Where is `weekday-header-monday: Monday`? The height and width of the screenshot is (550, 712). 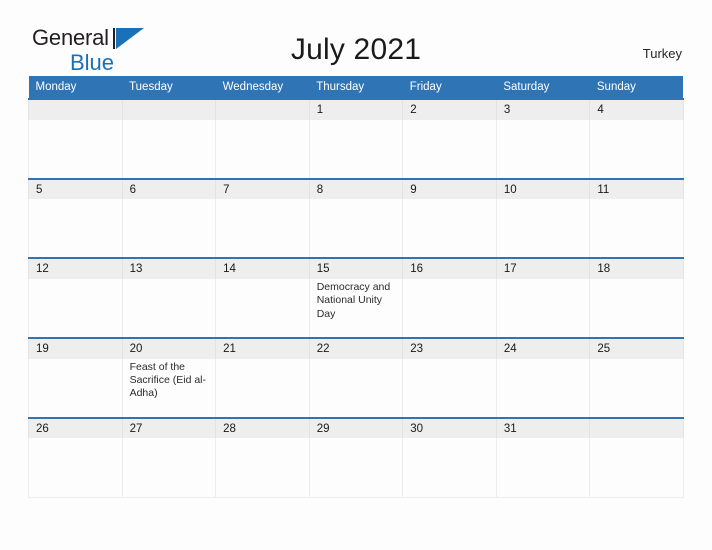
weekday-header-monday: Monday is located at coordinates (75, 87).